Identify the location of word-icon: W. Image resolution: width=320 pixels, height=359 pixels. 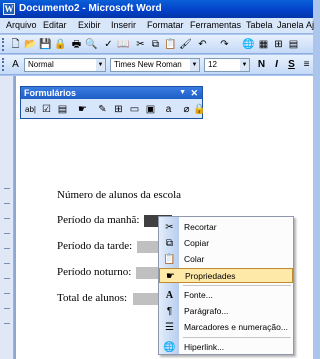
(9, 9).